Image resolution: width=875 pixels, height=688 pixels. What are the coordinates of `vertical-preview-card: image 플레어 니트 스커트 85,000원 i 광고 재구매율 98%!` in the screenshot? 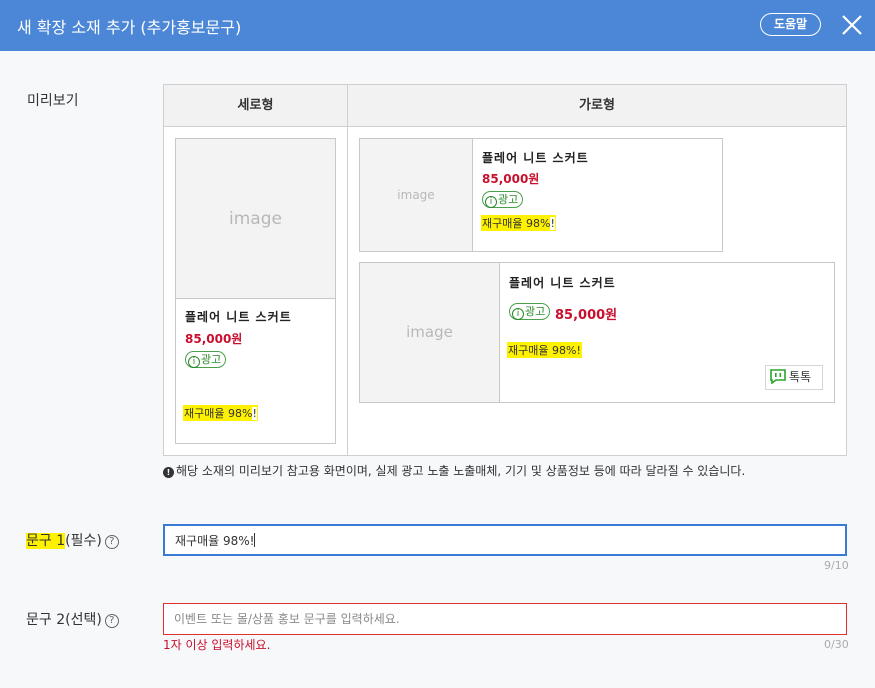 It's located at (255, 291).